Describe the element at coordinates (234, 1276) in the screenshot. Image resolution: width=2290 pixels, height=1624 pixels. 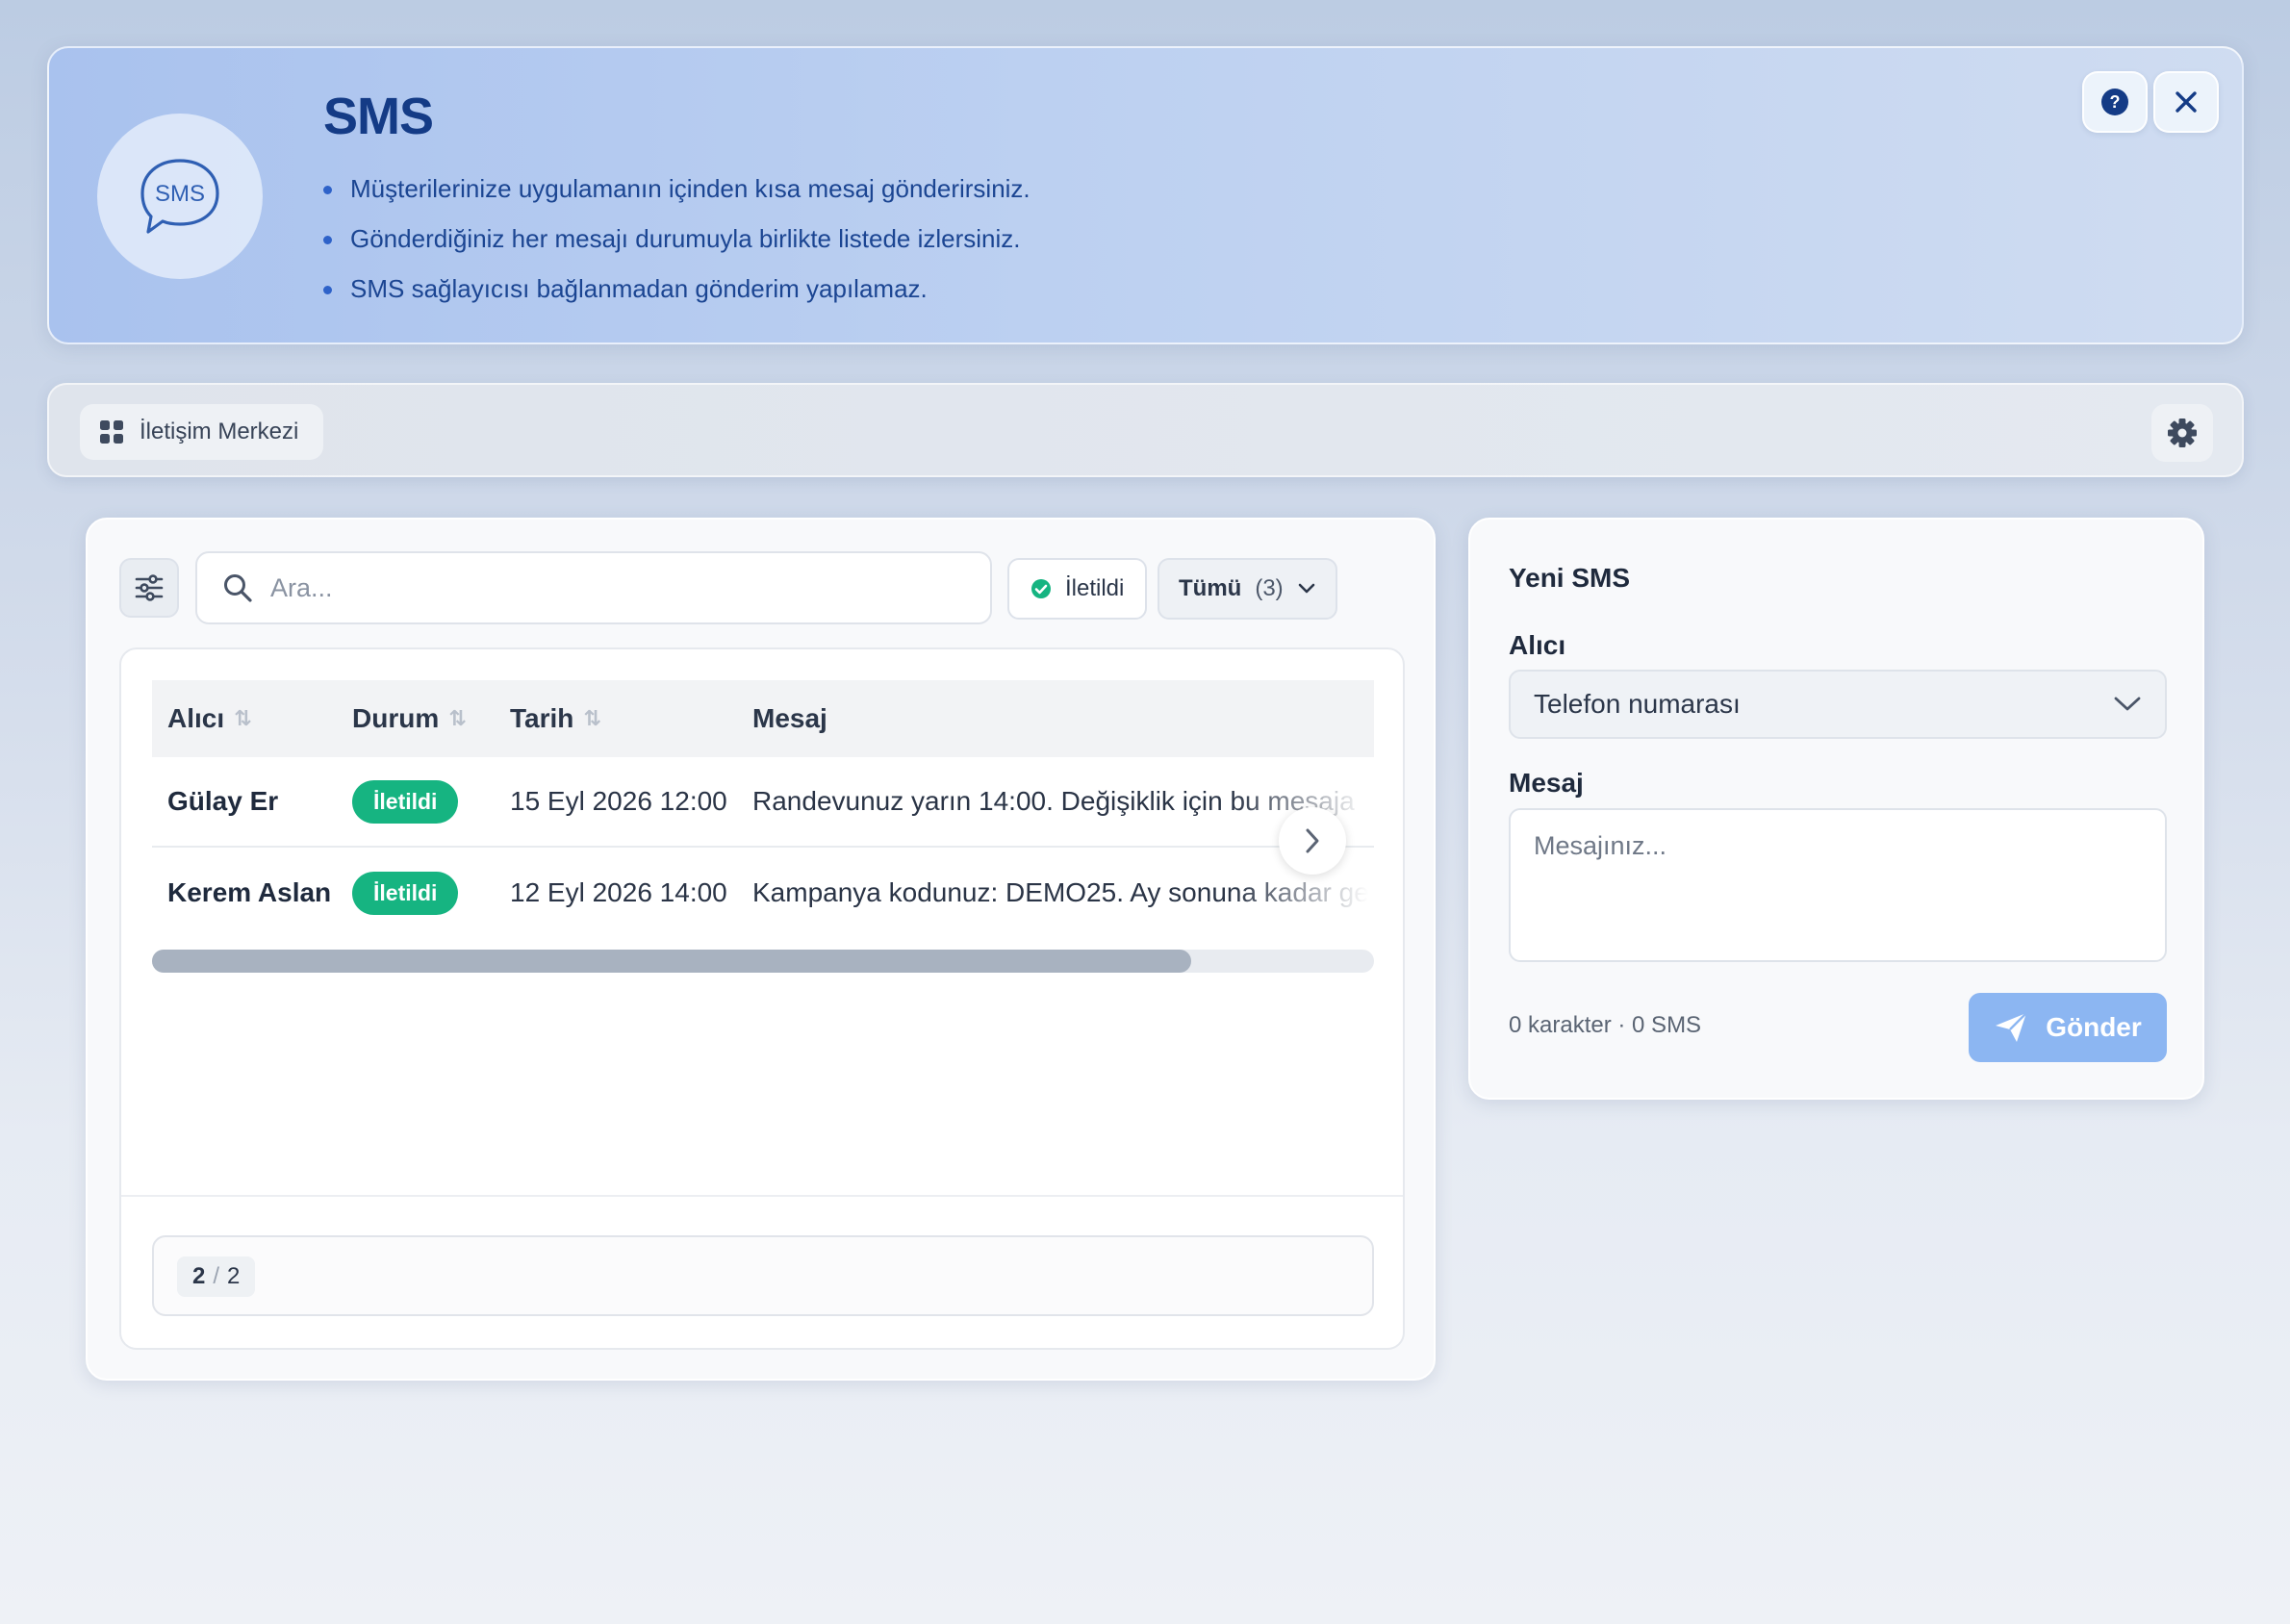
I see `total-pages: 2` at that location.